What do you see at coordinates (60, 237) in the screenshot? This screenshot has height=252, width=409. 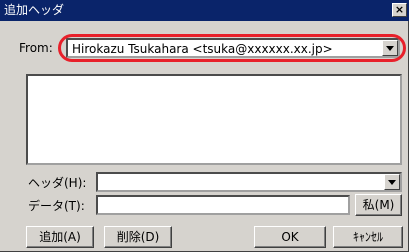 I see `add-button: 追加(A)` at bounding box center [60, 237].